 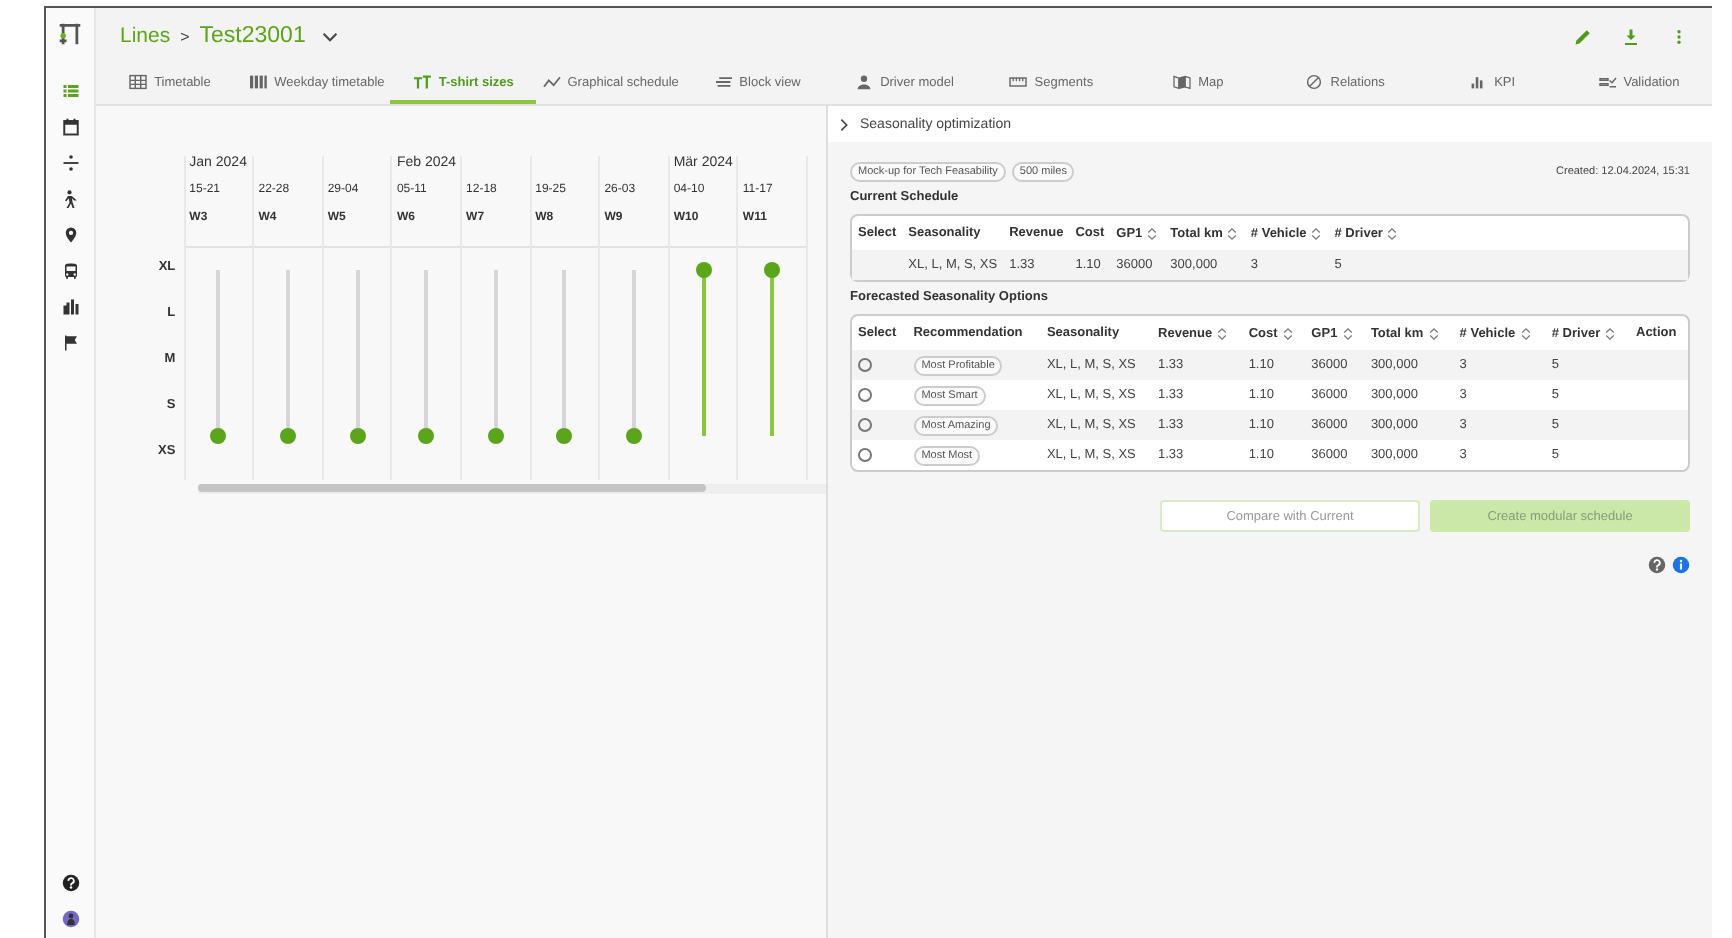 I want to click on columns-icon, so click(x=258, y=82).